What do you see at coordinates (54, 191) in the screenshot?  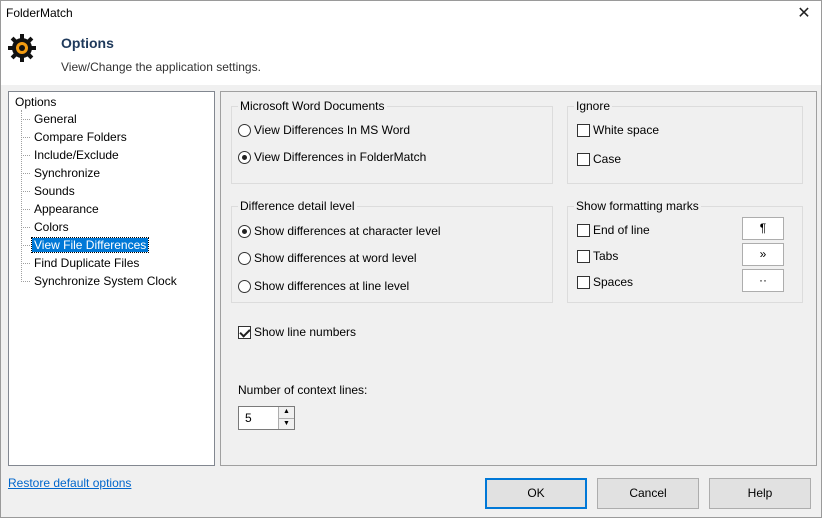 I see `tree-item-label: Sounds` at bounding box center [54, 191].